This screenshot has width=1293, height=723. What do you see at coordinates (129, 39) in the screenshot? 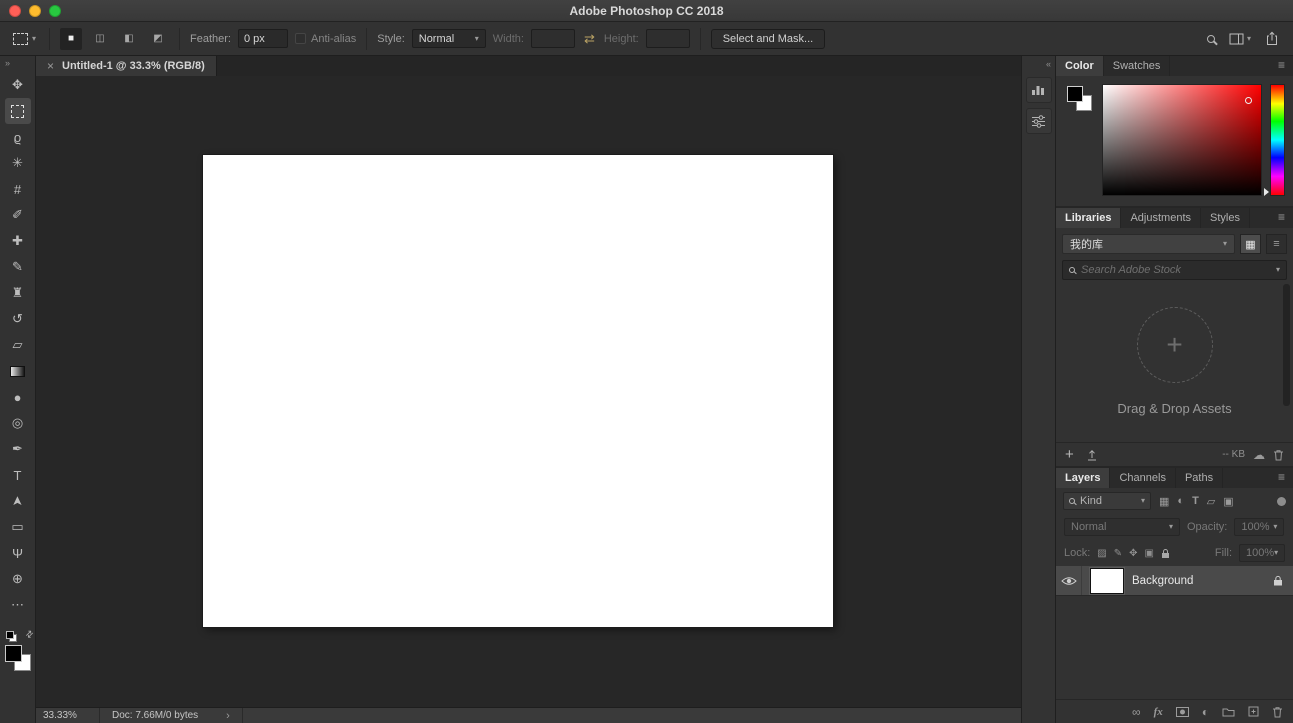
I see `subtract-from-selection-button: ◧` at bounding box center [129, 39].